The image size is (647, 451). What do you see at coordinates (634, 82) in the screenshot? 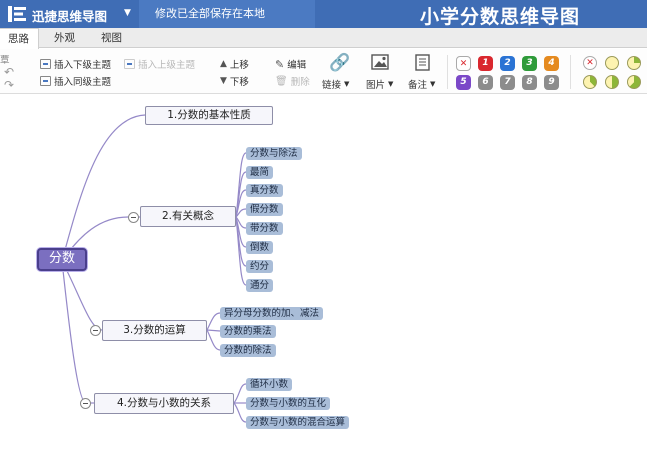
I see `progress-62-icon` at bounding box center [634, 82].